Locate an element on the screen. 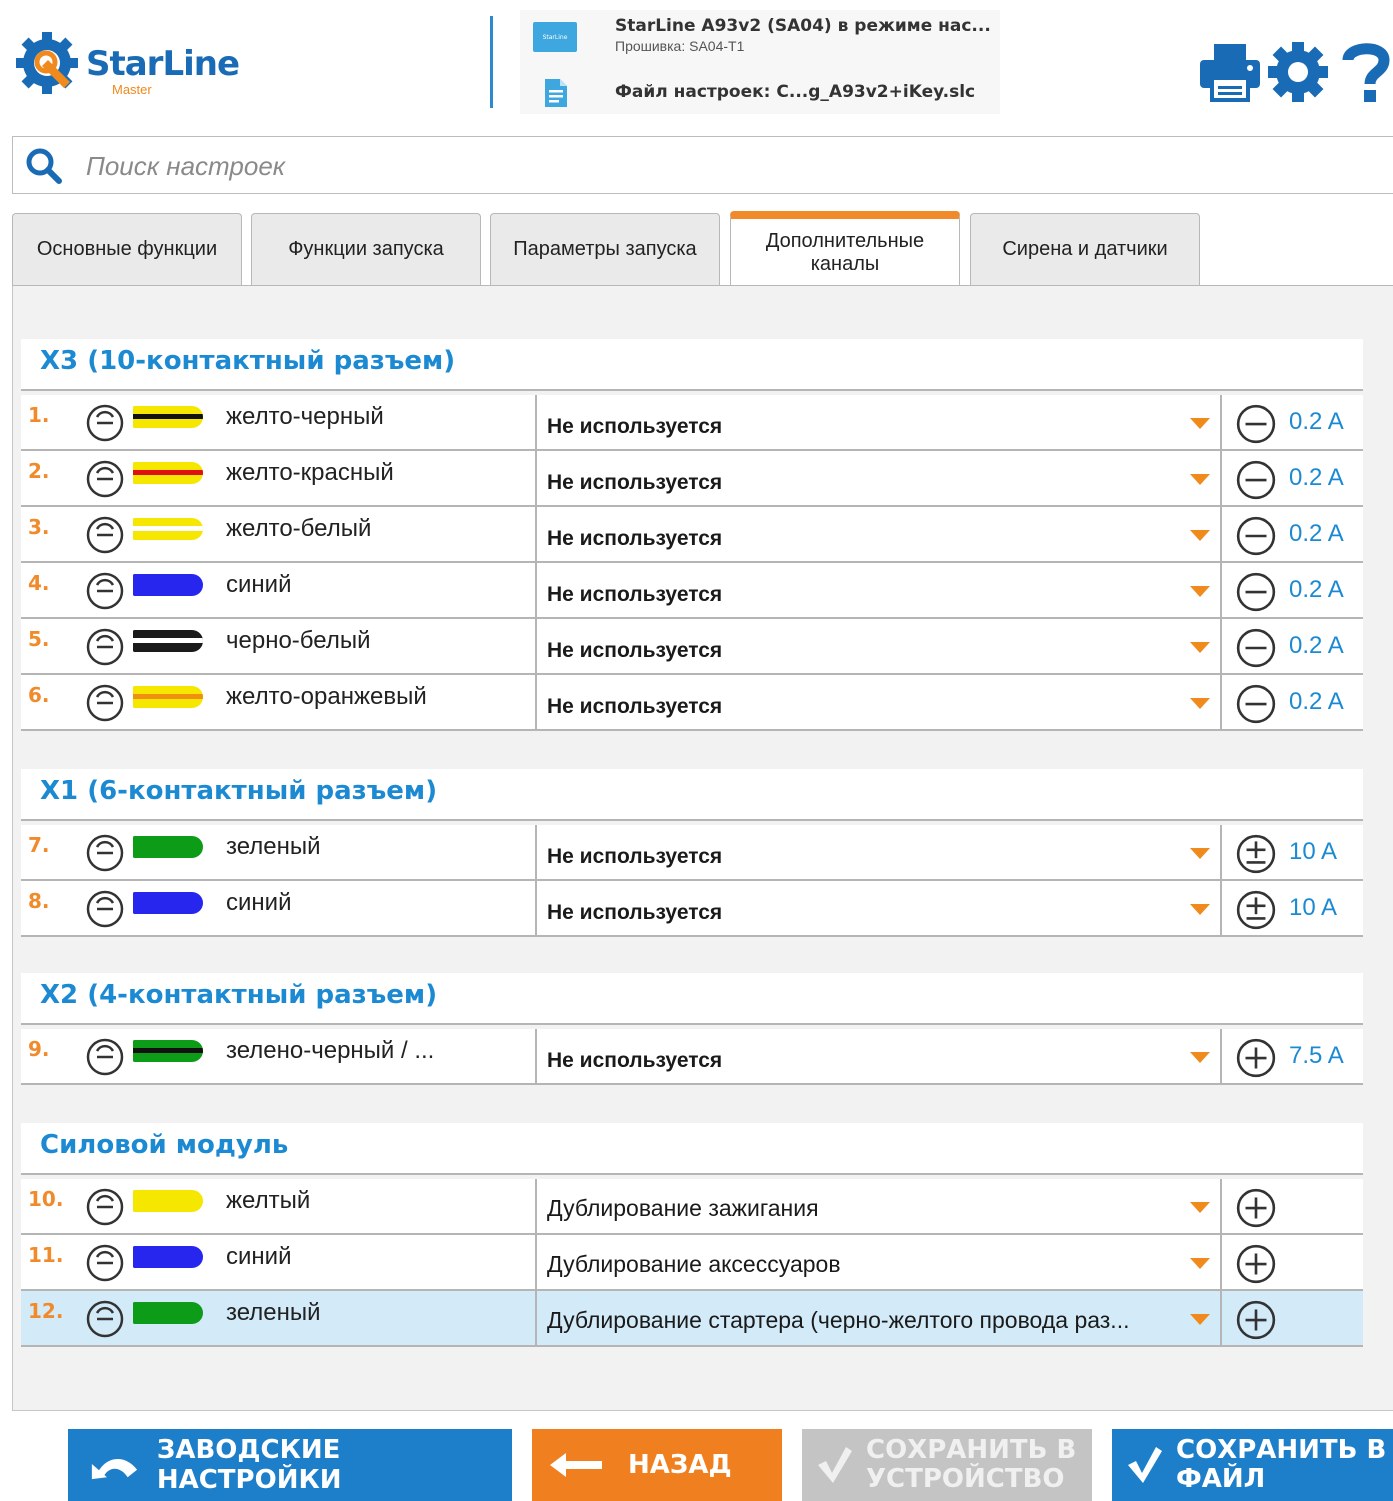  channel-row: 8. синий Не используется 10 A is located at coordinates (692, 909).